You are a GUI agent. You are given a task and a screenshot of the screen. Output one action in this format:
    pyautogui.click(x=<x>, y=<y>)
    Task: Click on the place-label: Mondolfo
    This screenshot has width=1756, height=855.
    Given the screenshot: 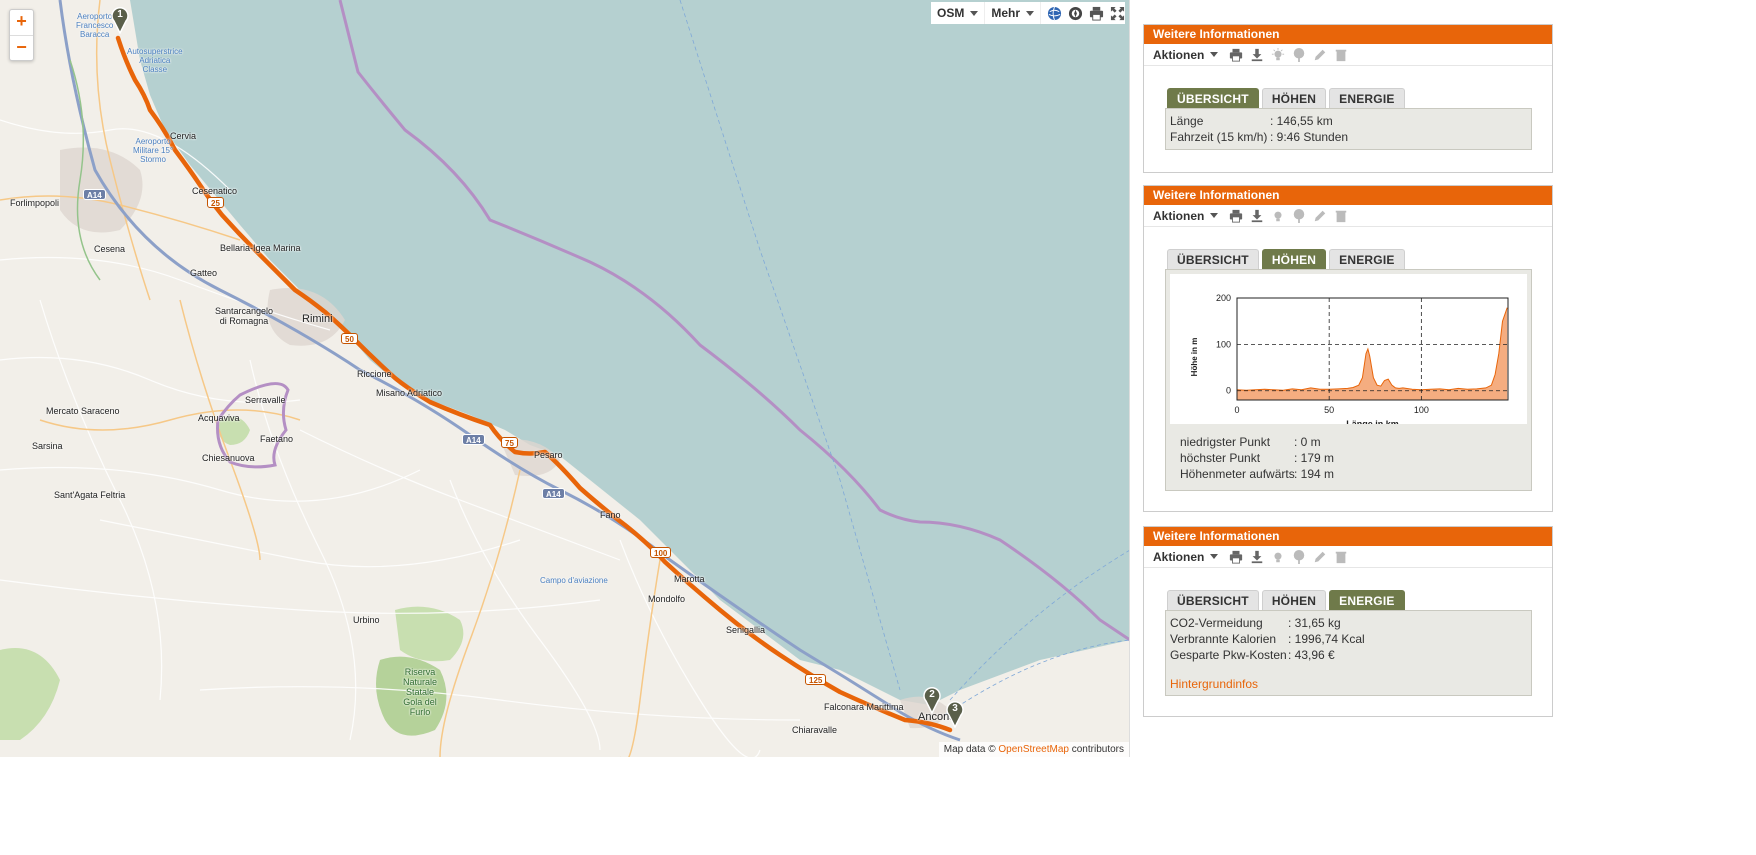 What is the action you would take?
    pyautogui.click(x=667, y=599)
    